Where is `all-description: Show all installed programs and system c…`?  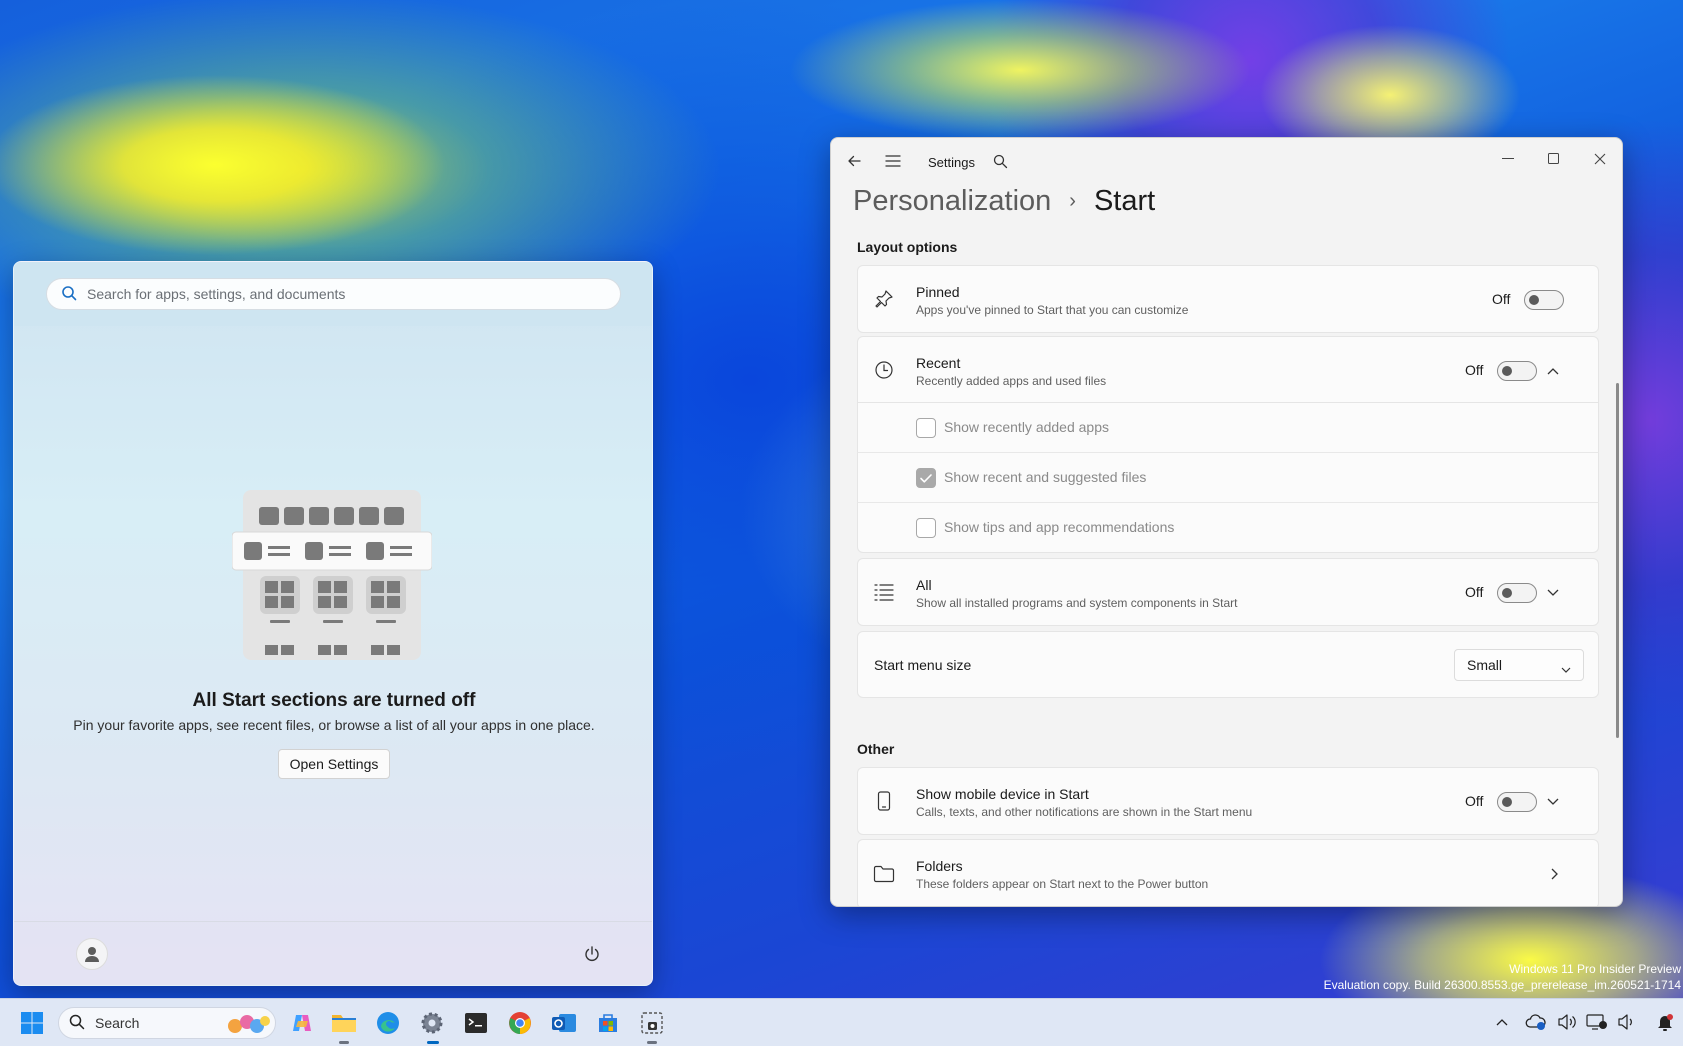 all-description: Show all installed programs and system c… is located at coordinates (1077, 603).